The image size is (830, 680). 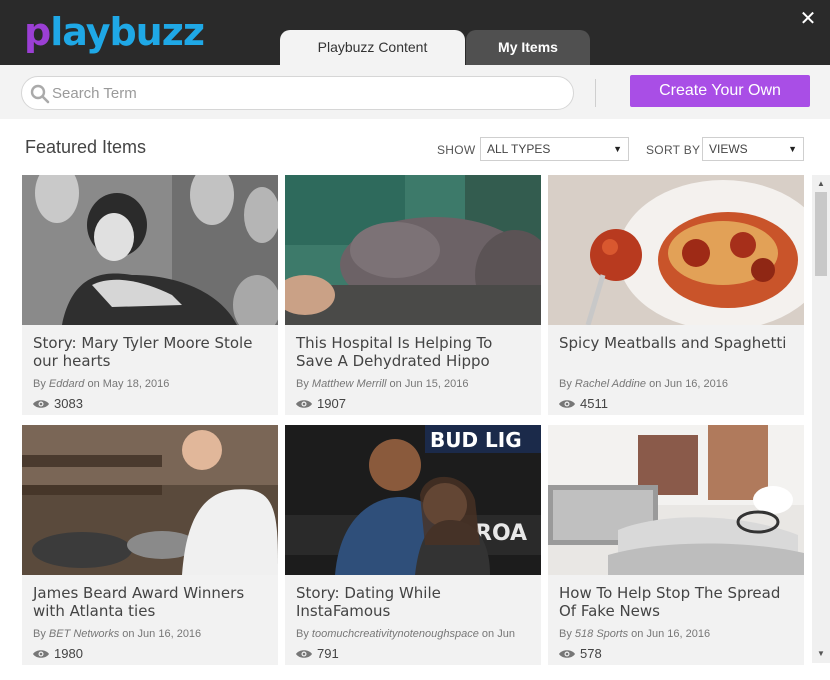 I want to click on search-input, so click(x=302, y=93).